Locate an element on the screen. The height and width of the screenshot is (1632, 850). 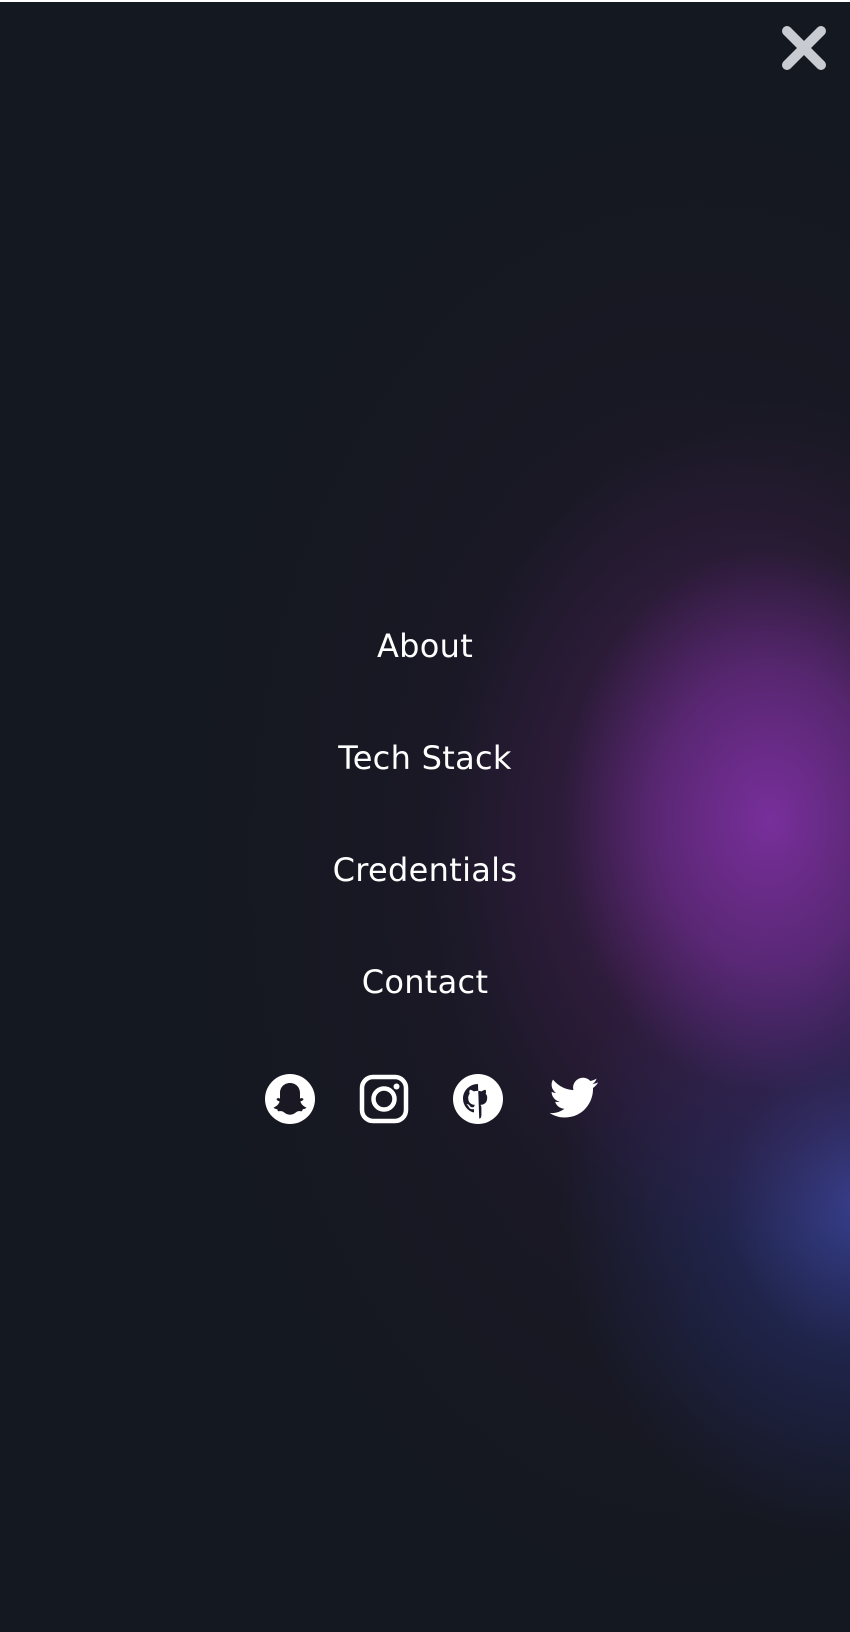
instagram-icon is located at coordinates (384, 1099).